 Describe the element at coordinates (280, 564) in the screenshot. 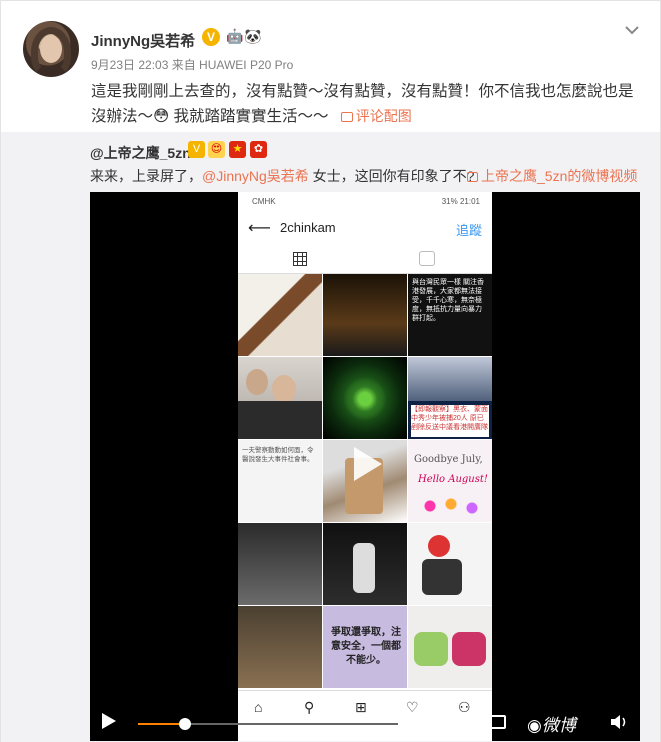

I see `grid-cell-police-crowd` at that location.